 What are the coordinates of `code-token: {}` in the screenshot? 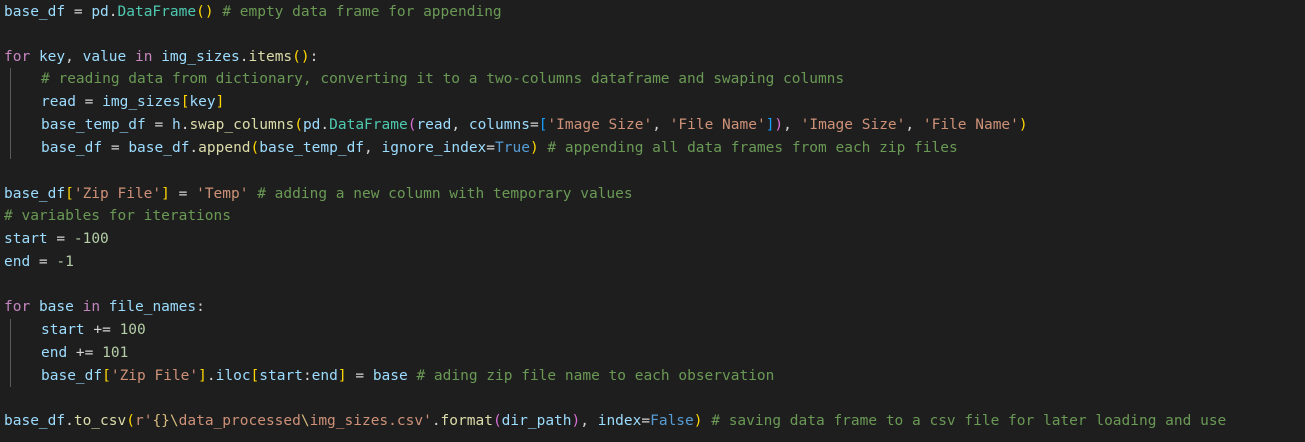 It's located at (161, 421).